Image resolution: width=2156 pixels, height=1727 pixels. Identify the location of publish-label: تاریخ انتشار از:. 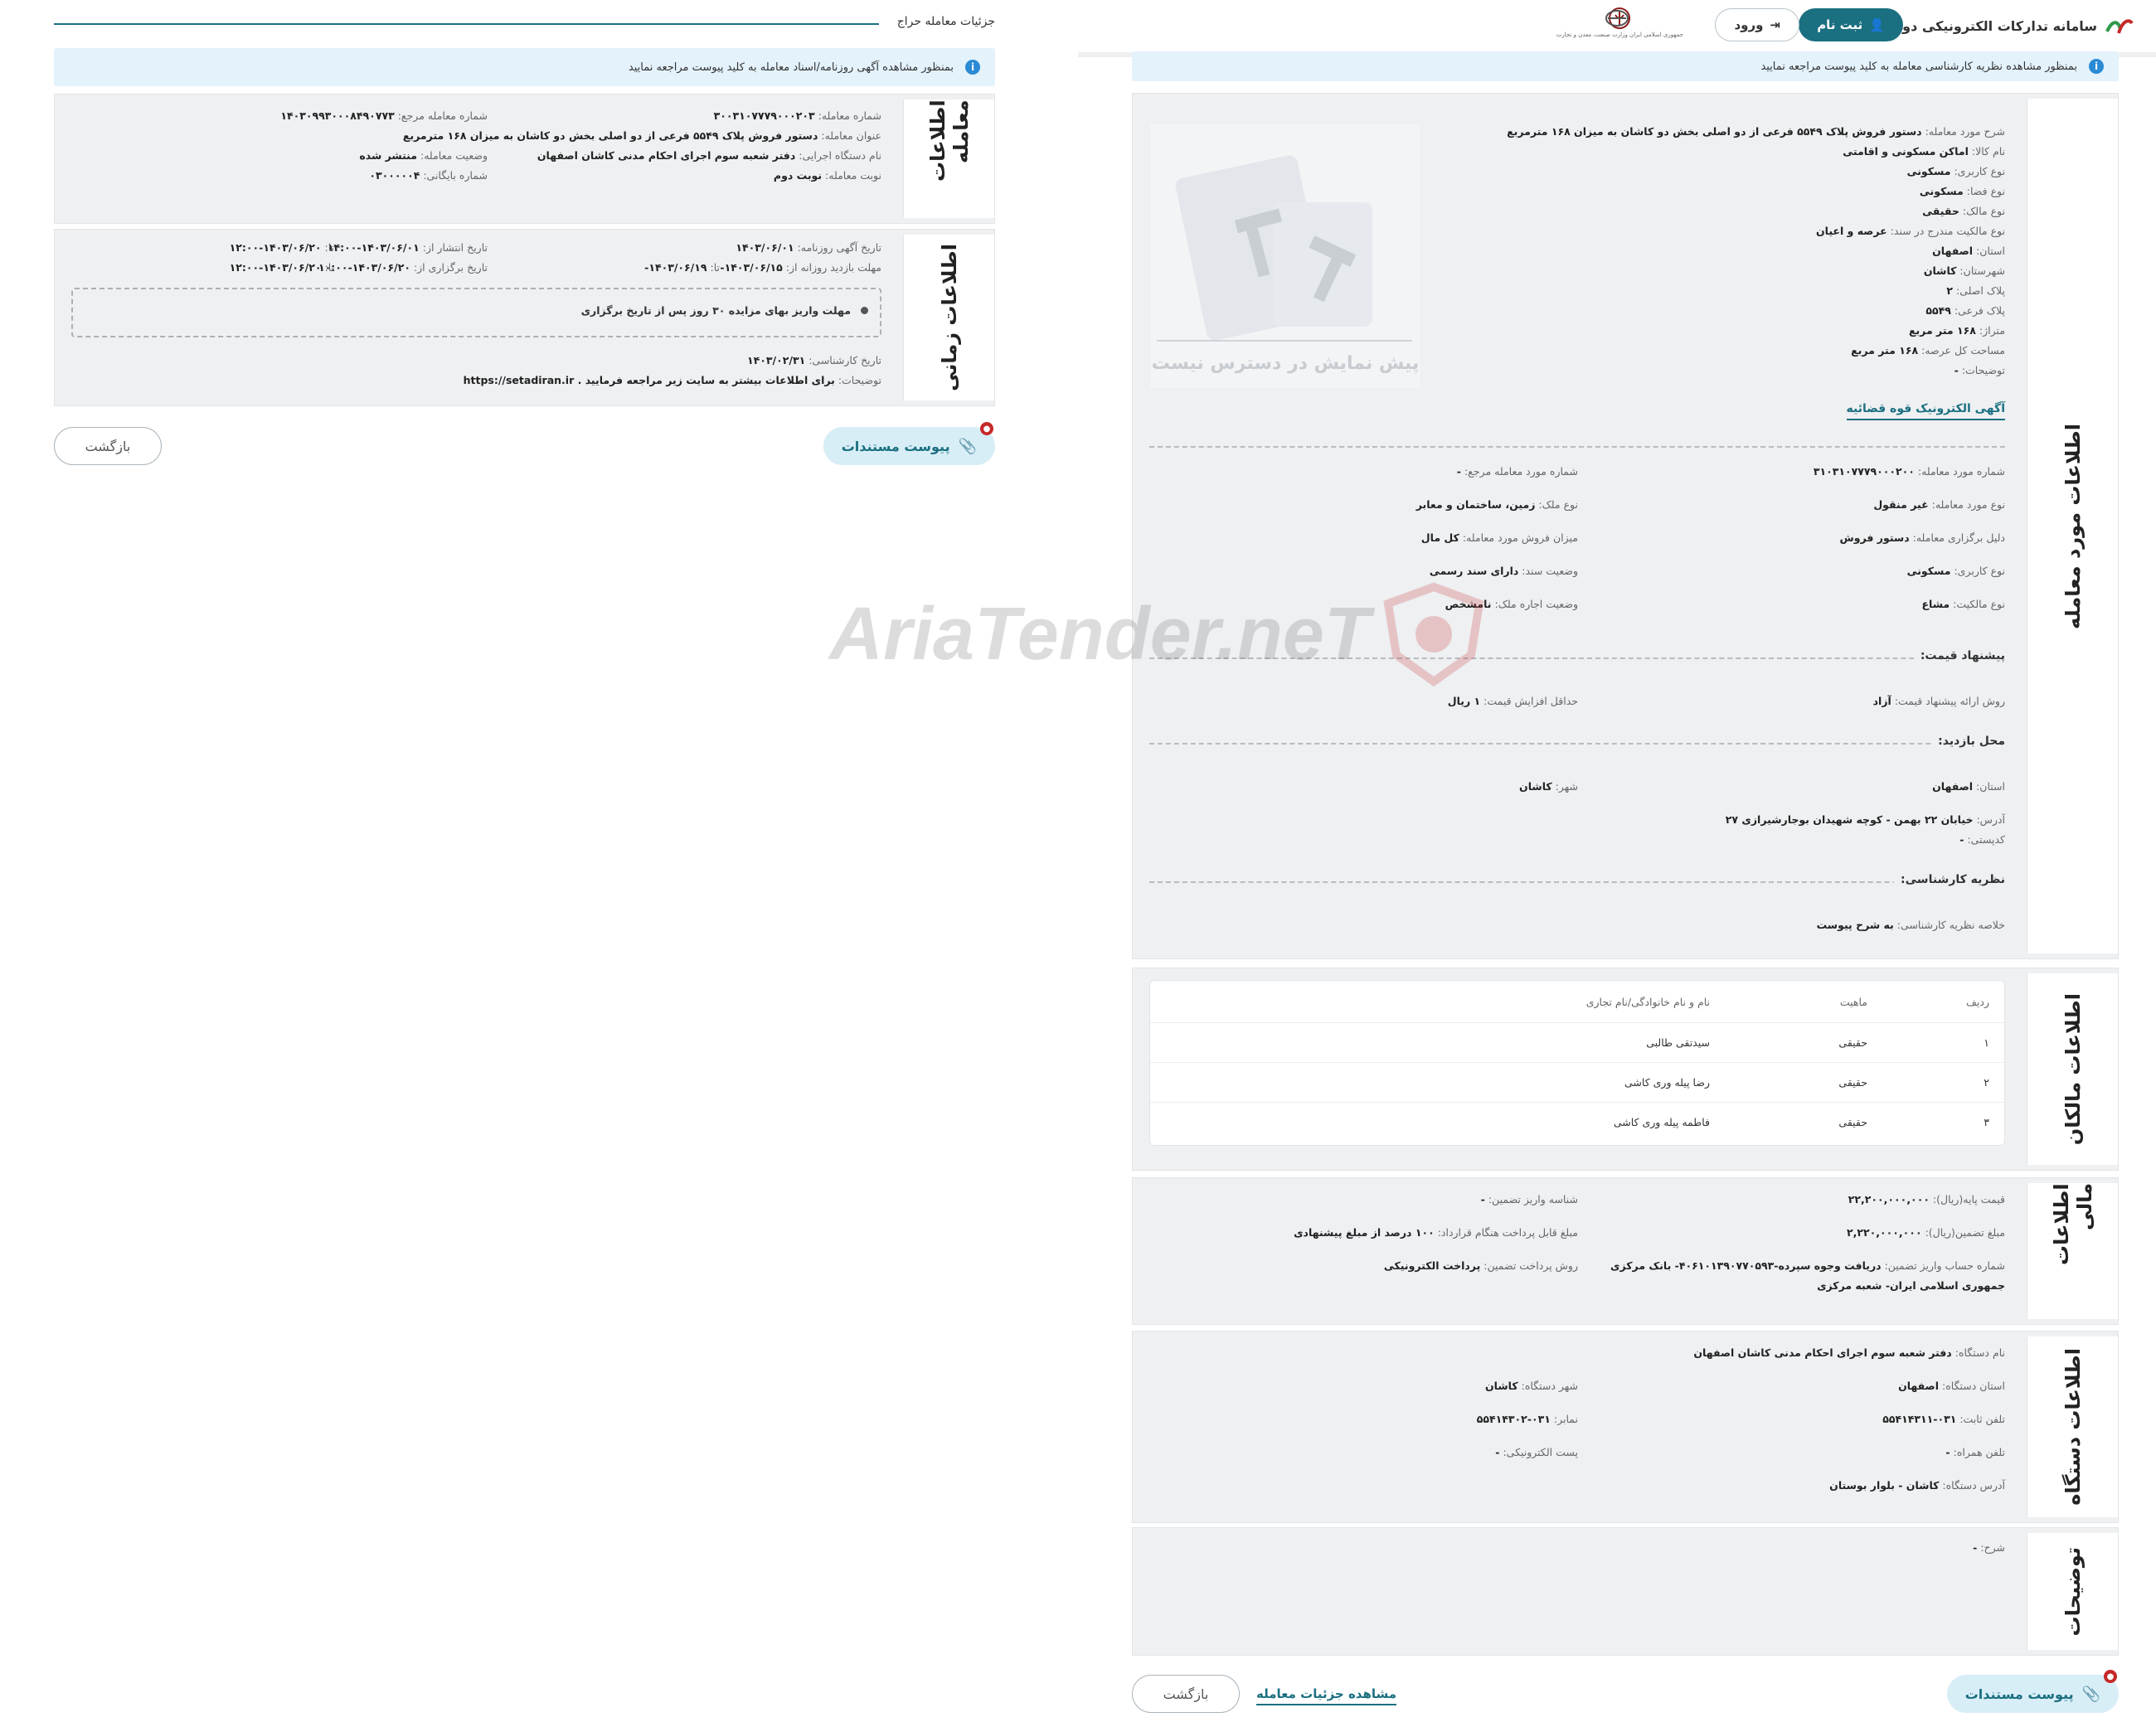
(455, 248).